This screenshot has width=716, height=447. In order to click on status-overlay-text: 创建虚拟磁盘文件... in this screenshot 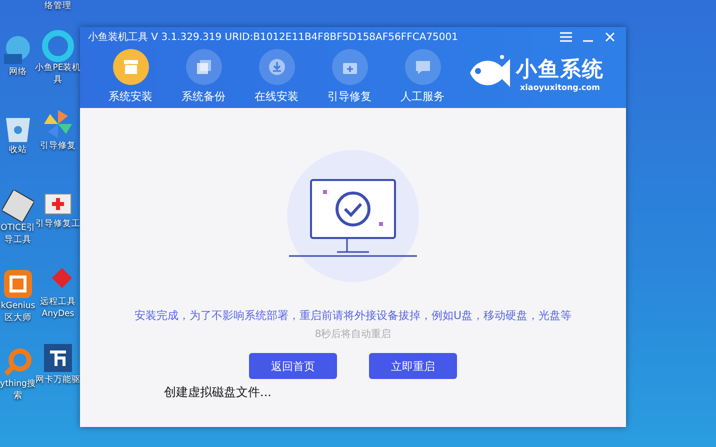, I will do `click(218, 392)`.